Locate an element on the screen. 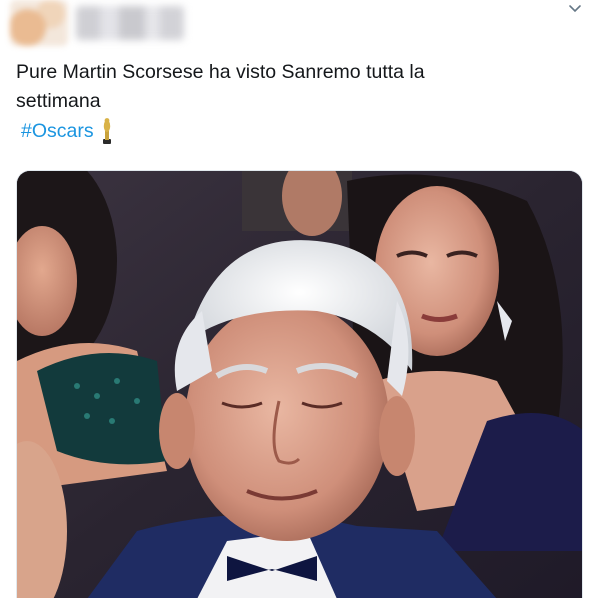  tweet-text-line-2: settimana is located at coordinates (58, 101).